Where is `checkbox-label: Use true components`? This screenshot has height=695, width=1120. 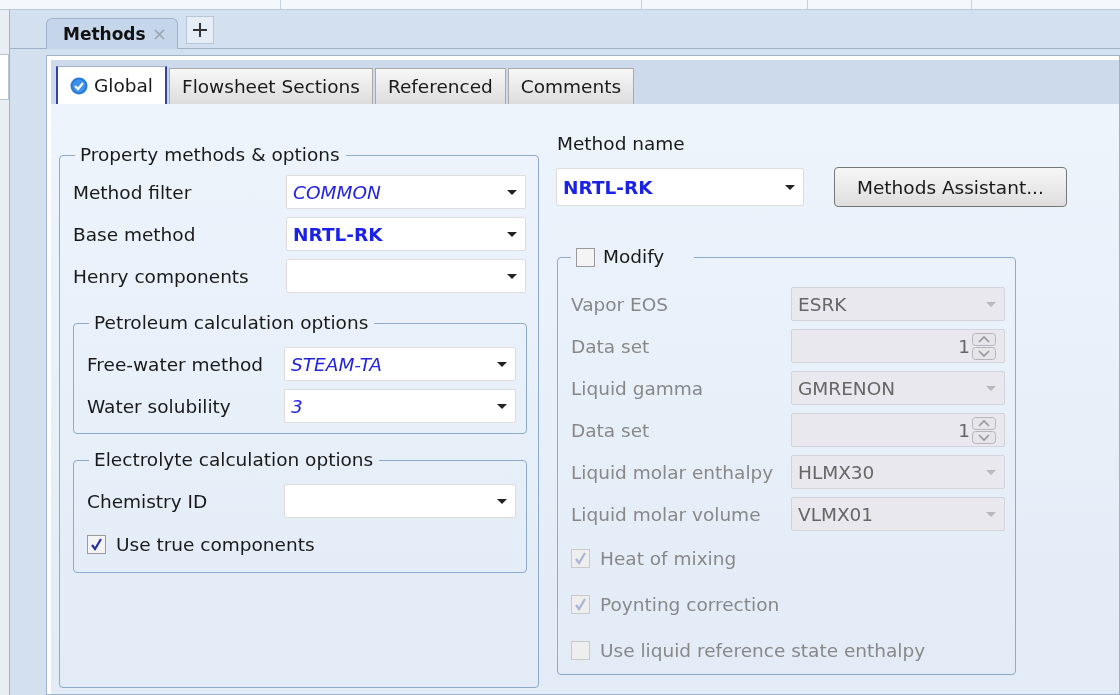
checkbox-label: Use true components is located at coordinates (215, 544).